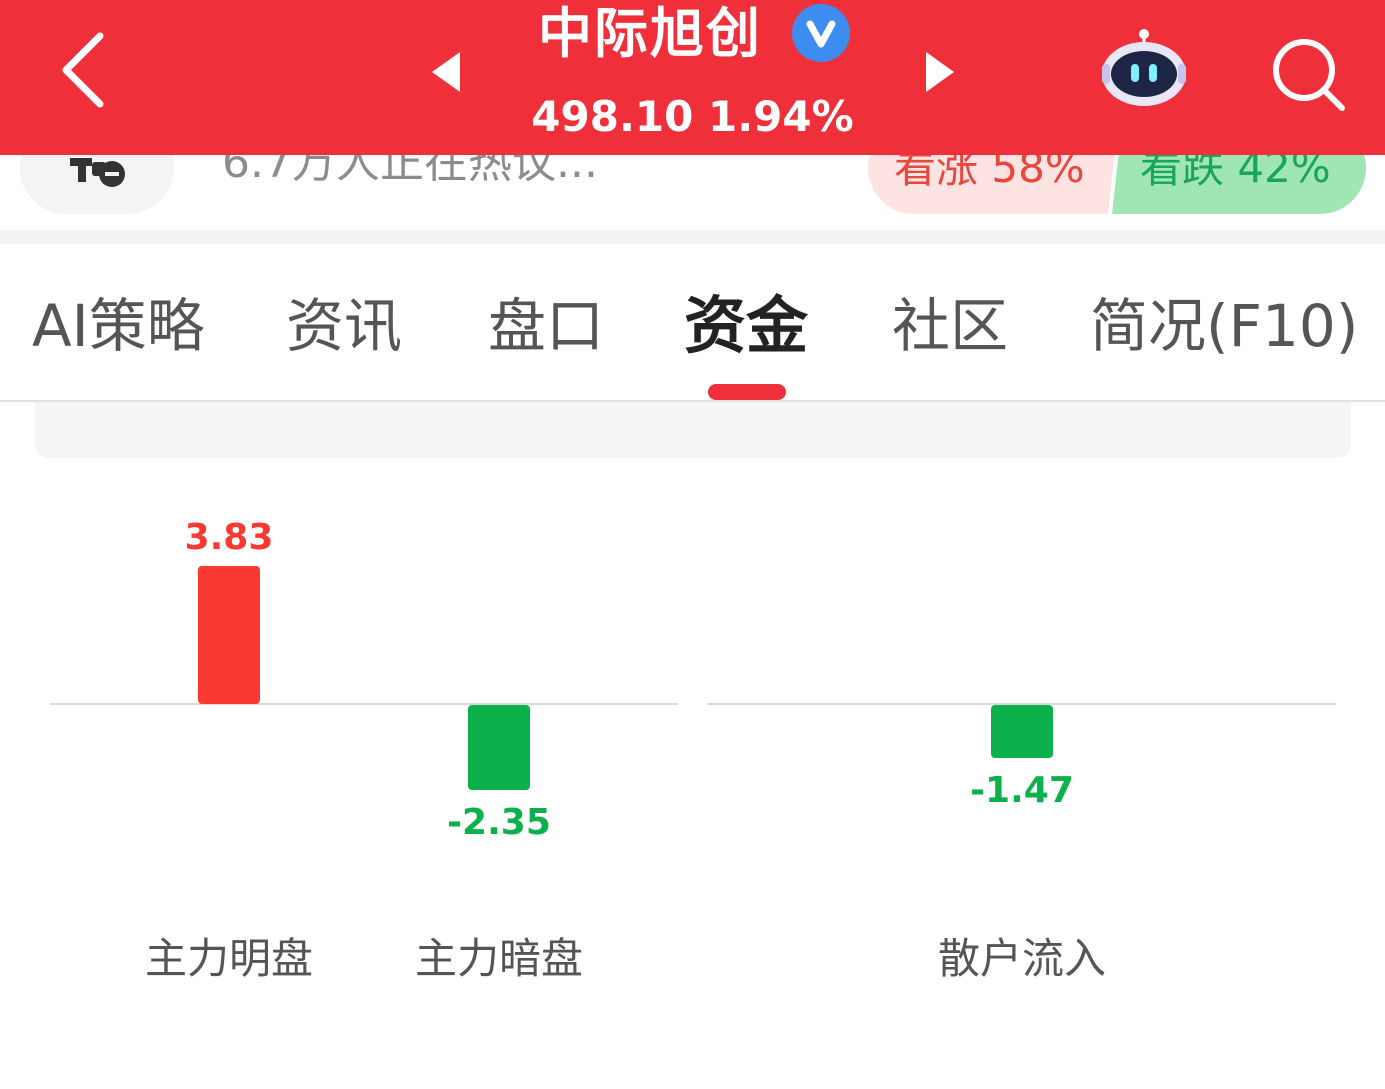 This screenshot has width=1385, height=1089. I want to click on robot-assistant-icon, so click(1144, 67).